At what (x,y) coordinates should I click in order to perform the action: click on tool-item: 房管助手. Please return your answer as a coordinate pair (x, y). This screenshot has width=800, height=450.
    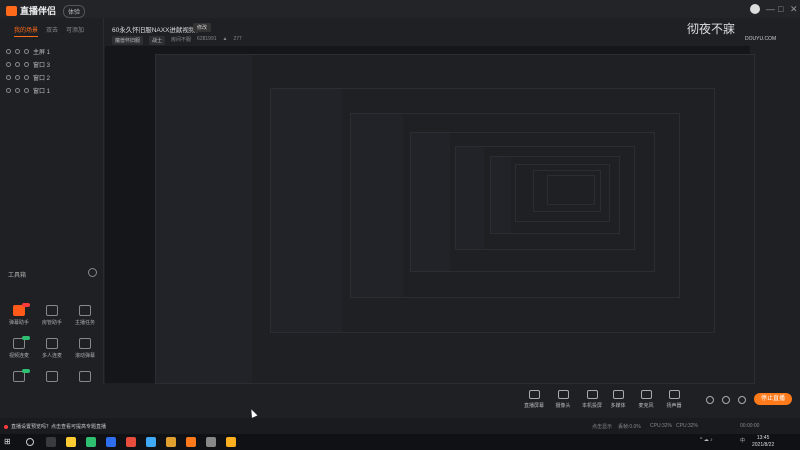
    Looking at the image, I should click on (52, 315).